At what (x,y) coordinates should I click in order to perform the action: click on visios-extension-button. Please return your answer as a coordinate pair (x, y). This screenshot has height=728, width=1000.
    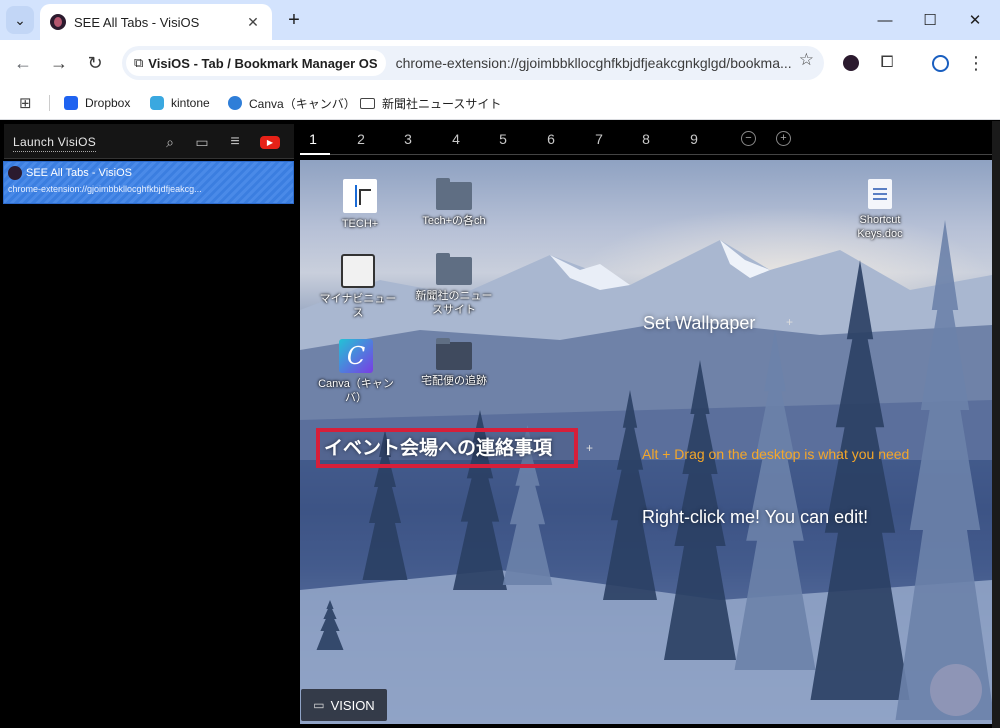
    Looking at the image, I should click on (851, 63).